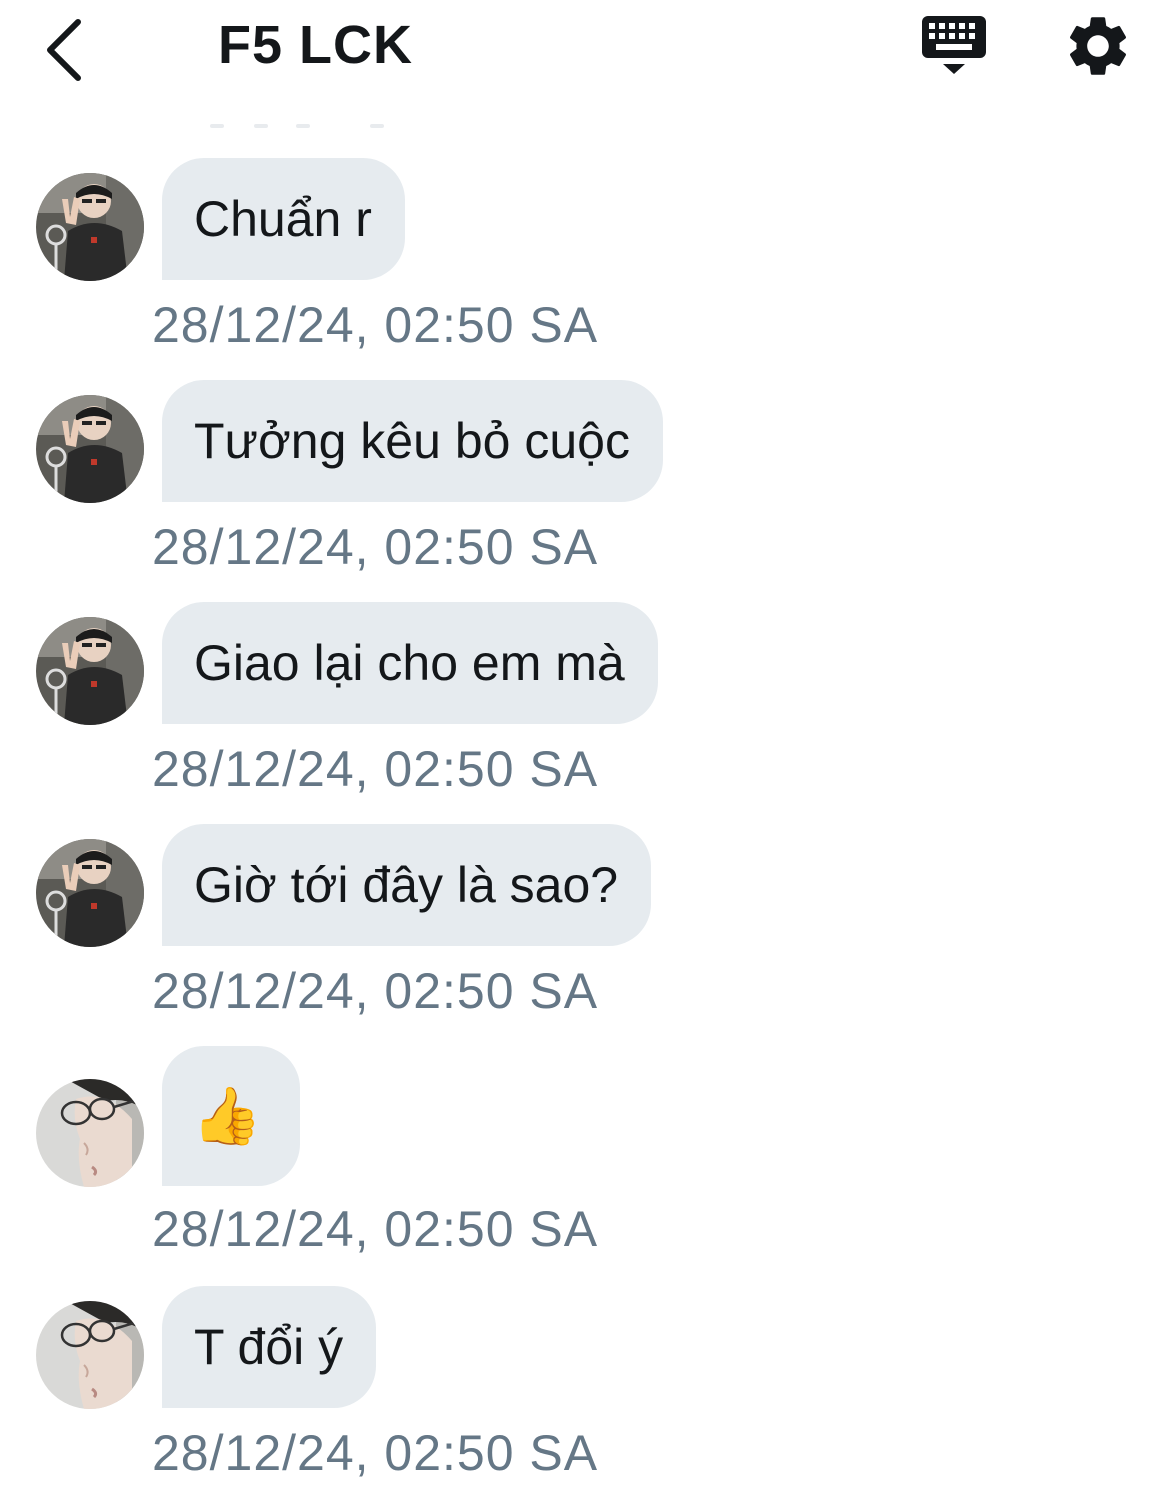 This screenshot has width=1170, height=1493. I want to click on message-bubble: Tưởng kêu bỏ cuộc, so click(412, 441).